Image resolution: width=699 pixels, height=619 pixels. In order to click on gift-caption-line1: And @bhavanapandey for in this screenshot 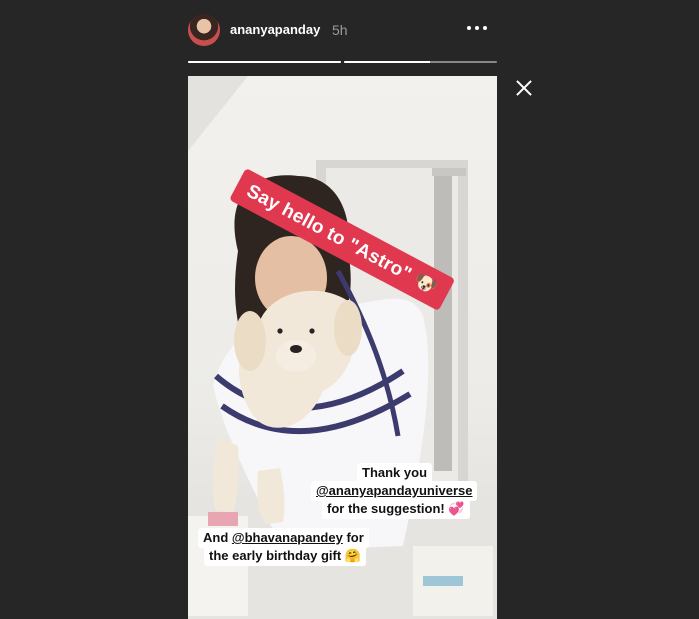, I will do `click(283, 538)`.